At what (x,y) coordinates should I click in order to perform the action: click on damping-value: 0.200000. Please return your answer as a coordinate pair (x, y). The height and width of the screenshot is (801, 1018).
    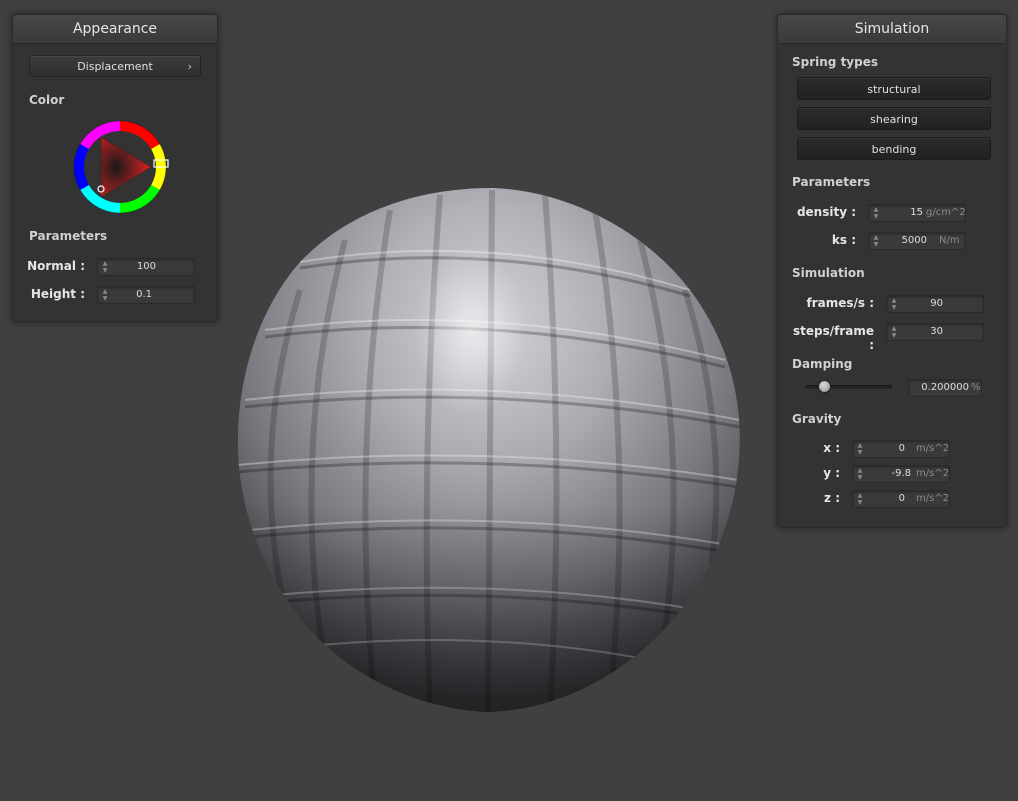
    Looking at the image, I should click on (945, 387).